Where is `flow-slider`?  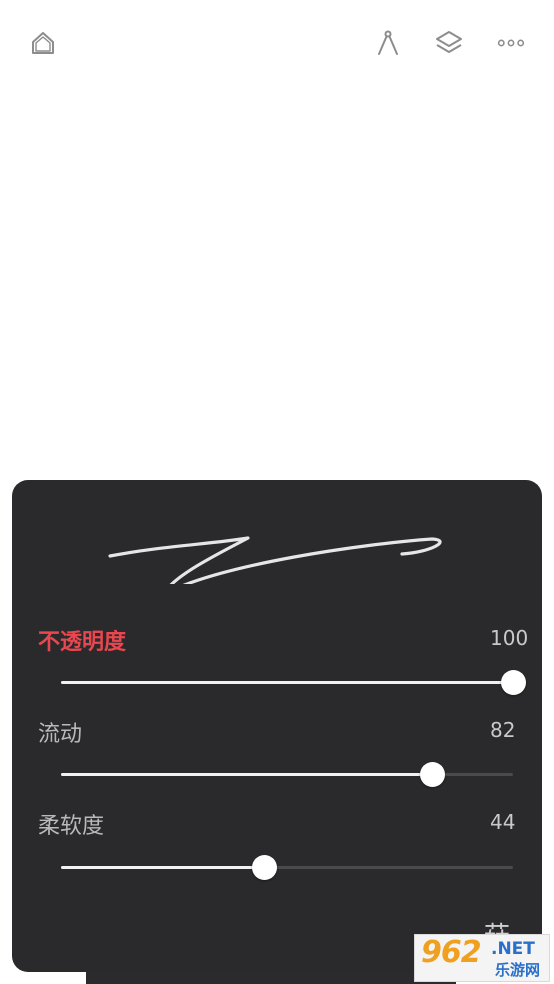 flow-slider is located at coordinates (287, 774).